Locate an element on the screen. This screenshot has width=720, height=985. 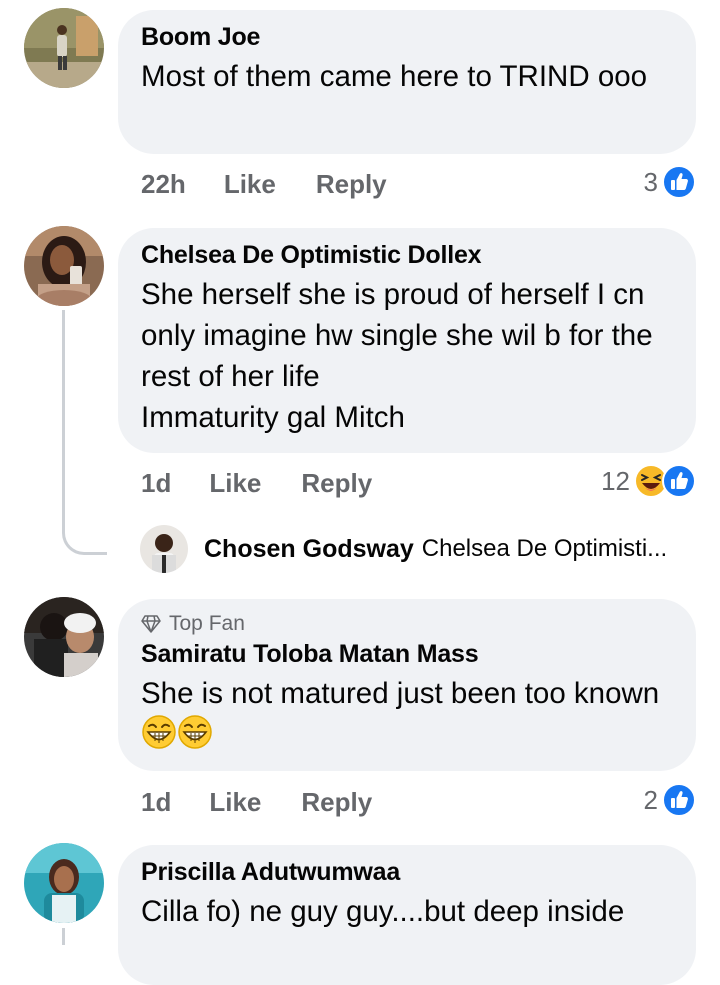
reaction-count: 2 is located at coordinates (650, 799).